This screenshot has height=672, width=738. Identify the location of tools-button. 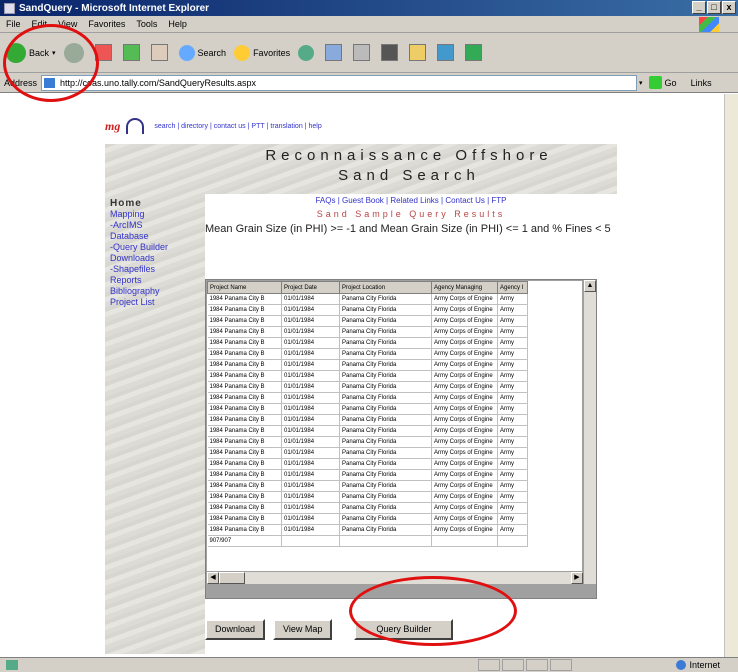
(475, 52).